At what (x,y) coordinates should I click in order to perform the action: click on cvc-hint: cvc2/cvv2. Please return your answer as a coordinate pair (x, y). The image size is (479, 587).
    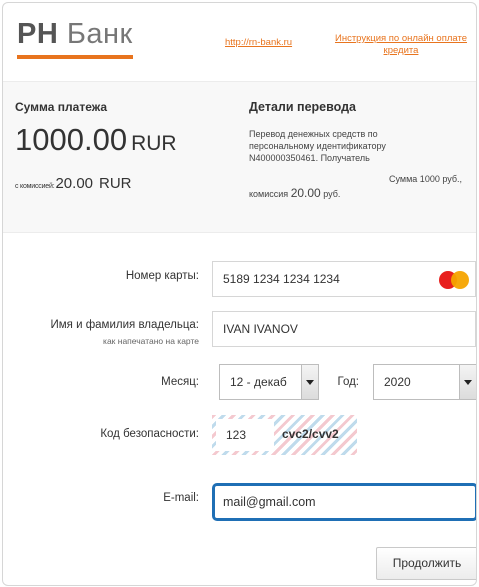
    Looking at the image, I should click on (310, 434).